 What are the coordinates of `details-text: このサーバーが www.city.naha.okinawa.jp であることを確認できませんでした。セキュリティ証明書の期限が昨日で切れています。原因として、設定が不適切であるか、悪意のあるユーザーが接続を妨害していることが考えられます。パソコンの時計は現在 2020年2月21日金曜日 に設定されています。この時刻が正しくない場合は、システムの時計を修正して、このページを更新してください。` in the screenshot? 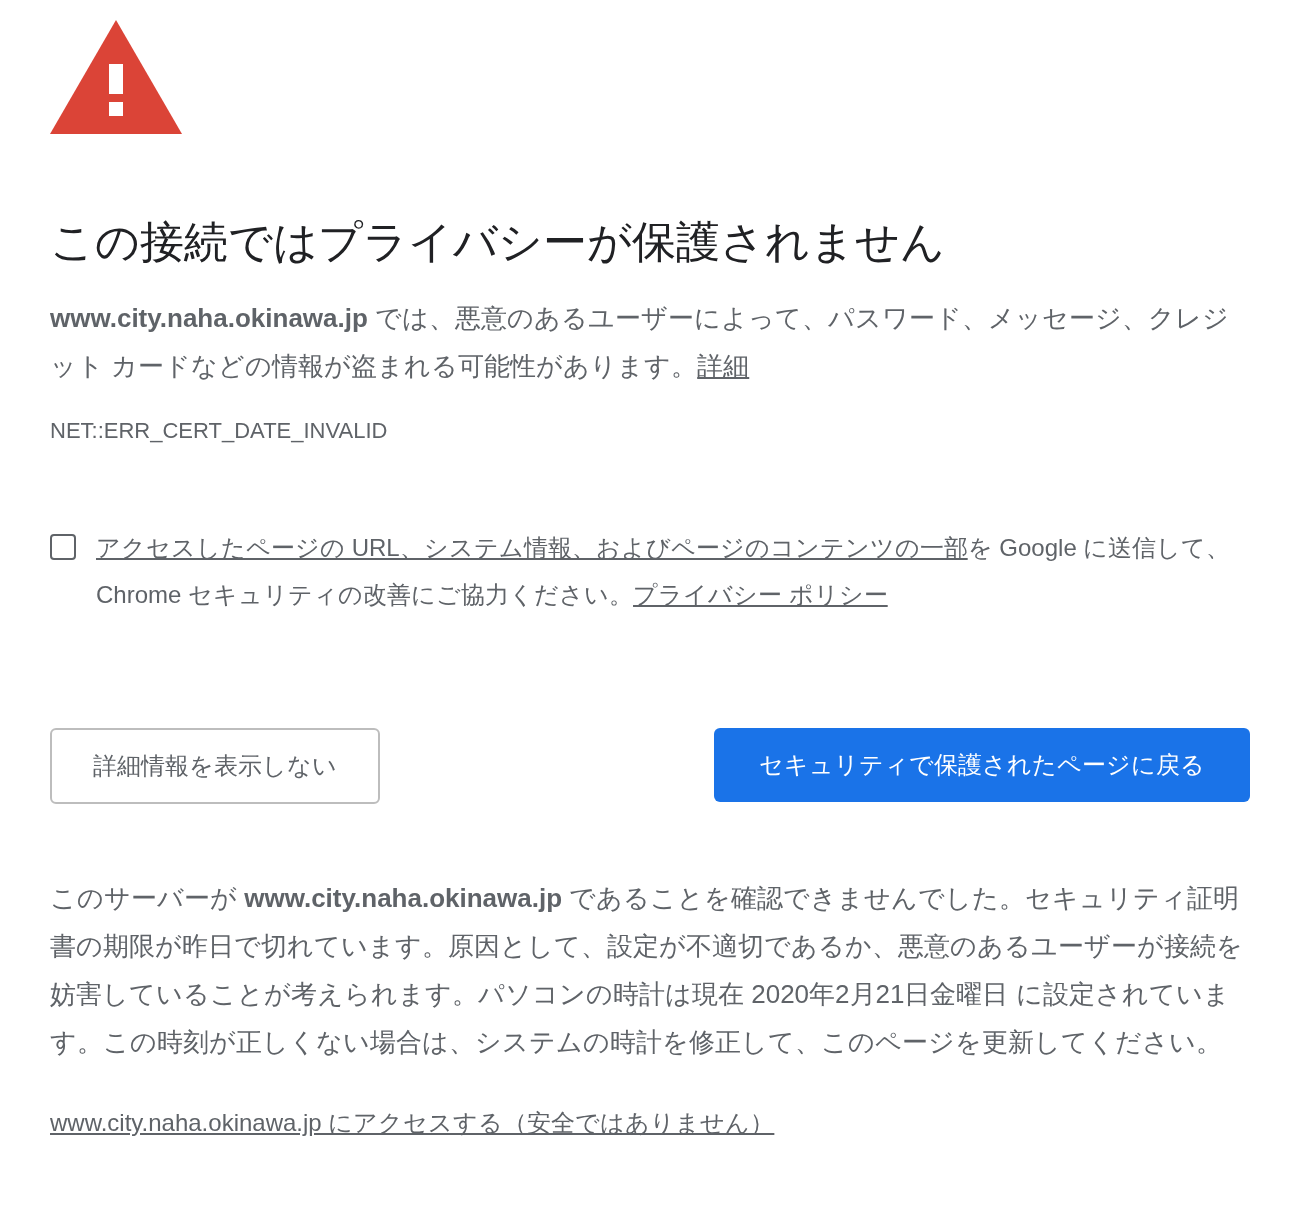 It's located at (647, 970).